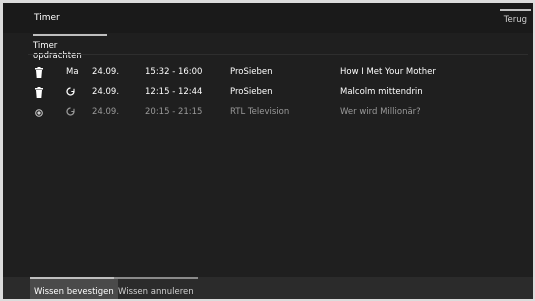  Describe the element at coordinates (74, 288) in the screenshot. I see `confirm-delete-button: Wissen bevestigen` at that location.